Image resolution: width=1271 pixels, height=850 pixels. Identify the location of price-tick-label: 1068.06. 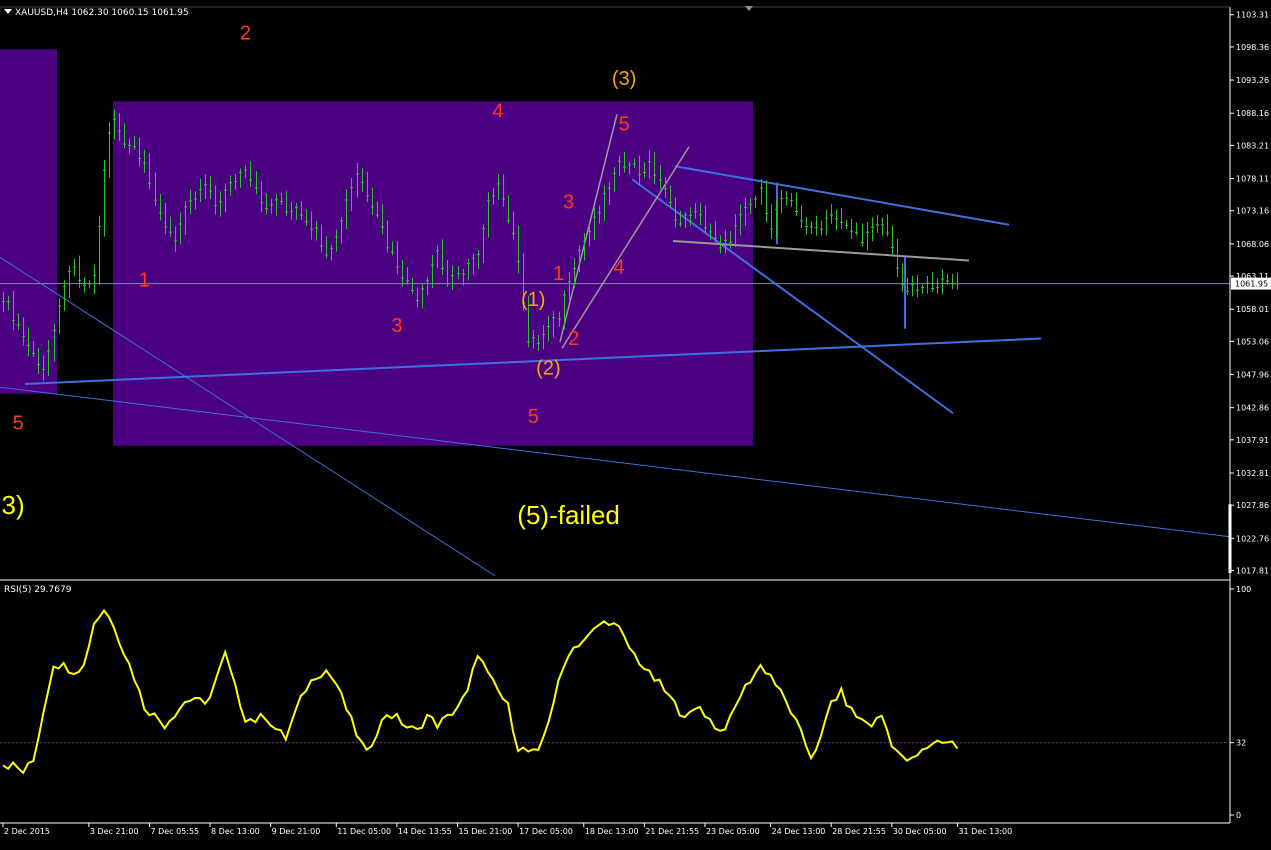
(1252, 244).